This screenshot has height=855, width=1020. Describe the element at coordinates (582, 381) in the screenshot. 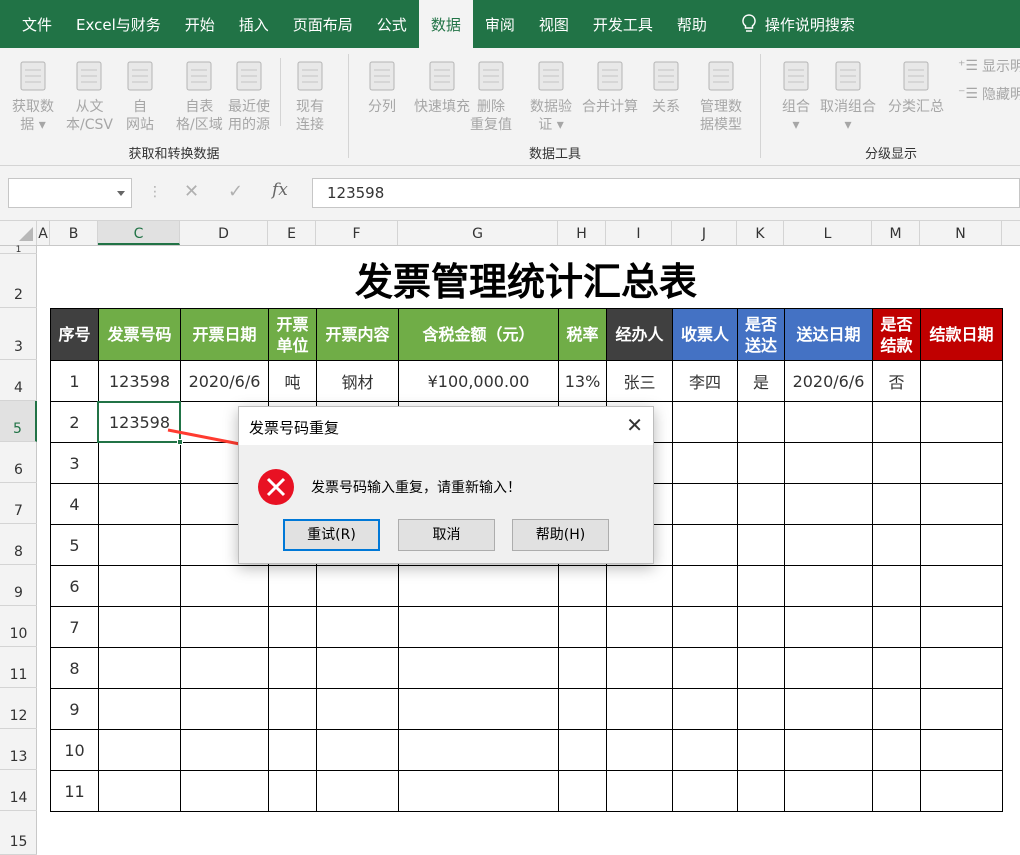

I see `cell: 13%` at that location.